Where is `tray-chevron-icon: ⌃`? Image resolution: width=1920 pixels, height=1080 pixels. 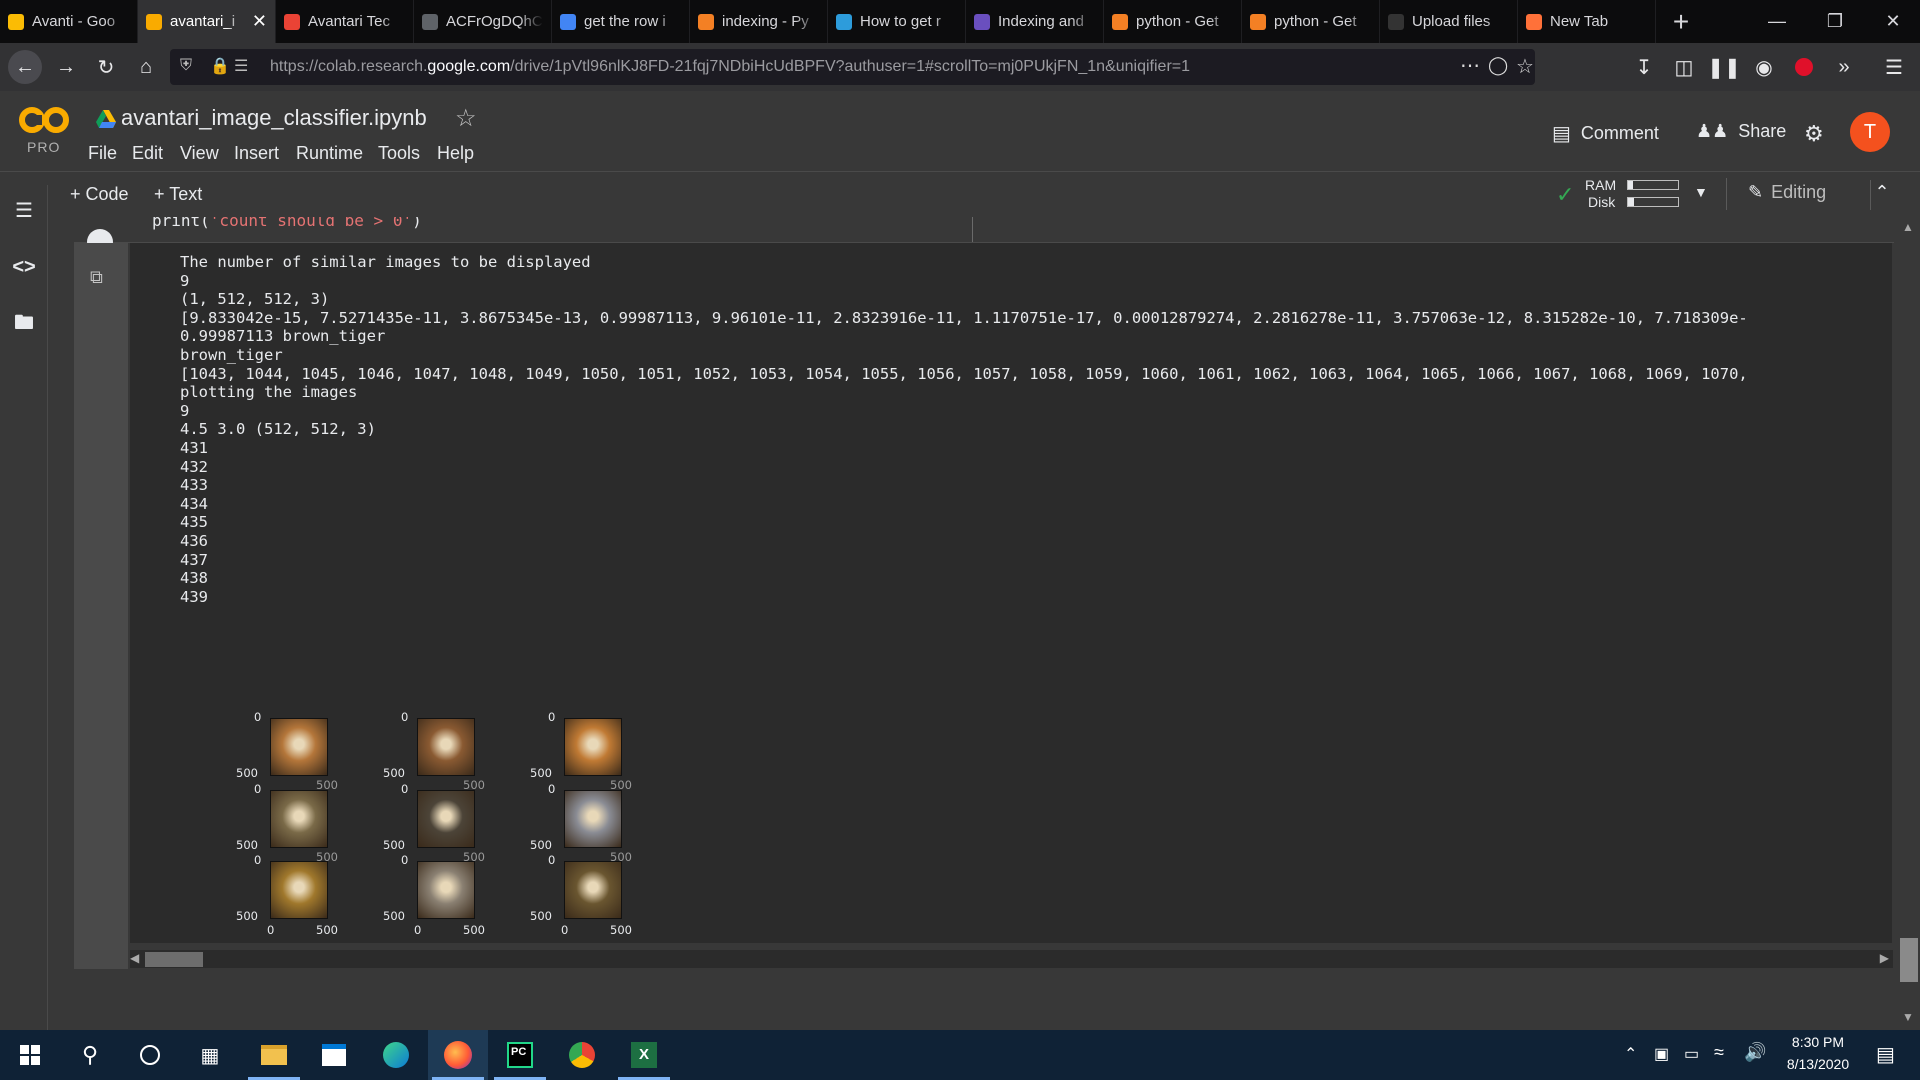 tray-chevron-icon: ⌃ is located at coordinates (1630, 1054).